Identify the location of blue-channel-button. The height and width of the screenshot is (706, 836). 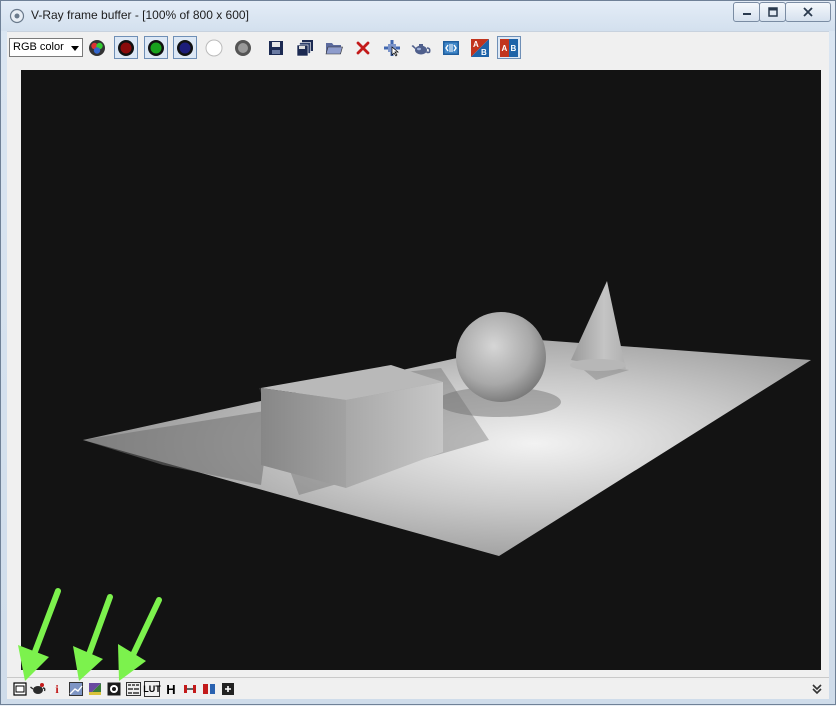
(185, 47).